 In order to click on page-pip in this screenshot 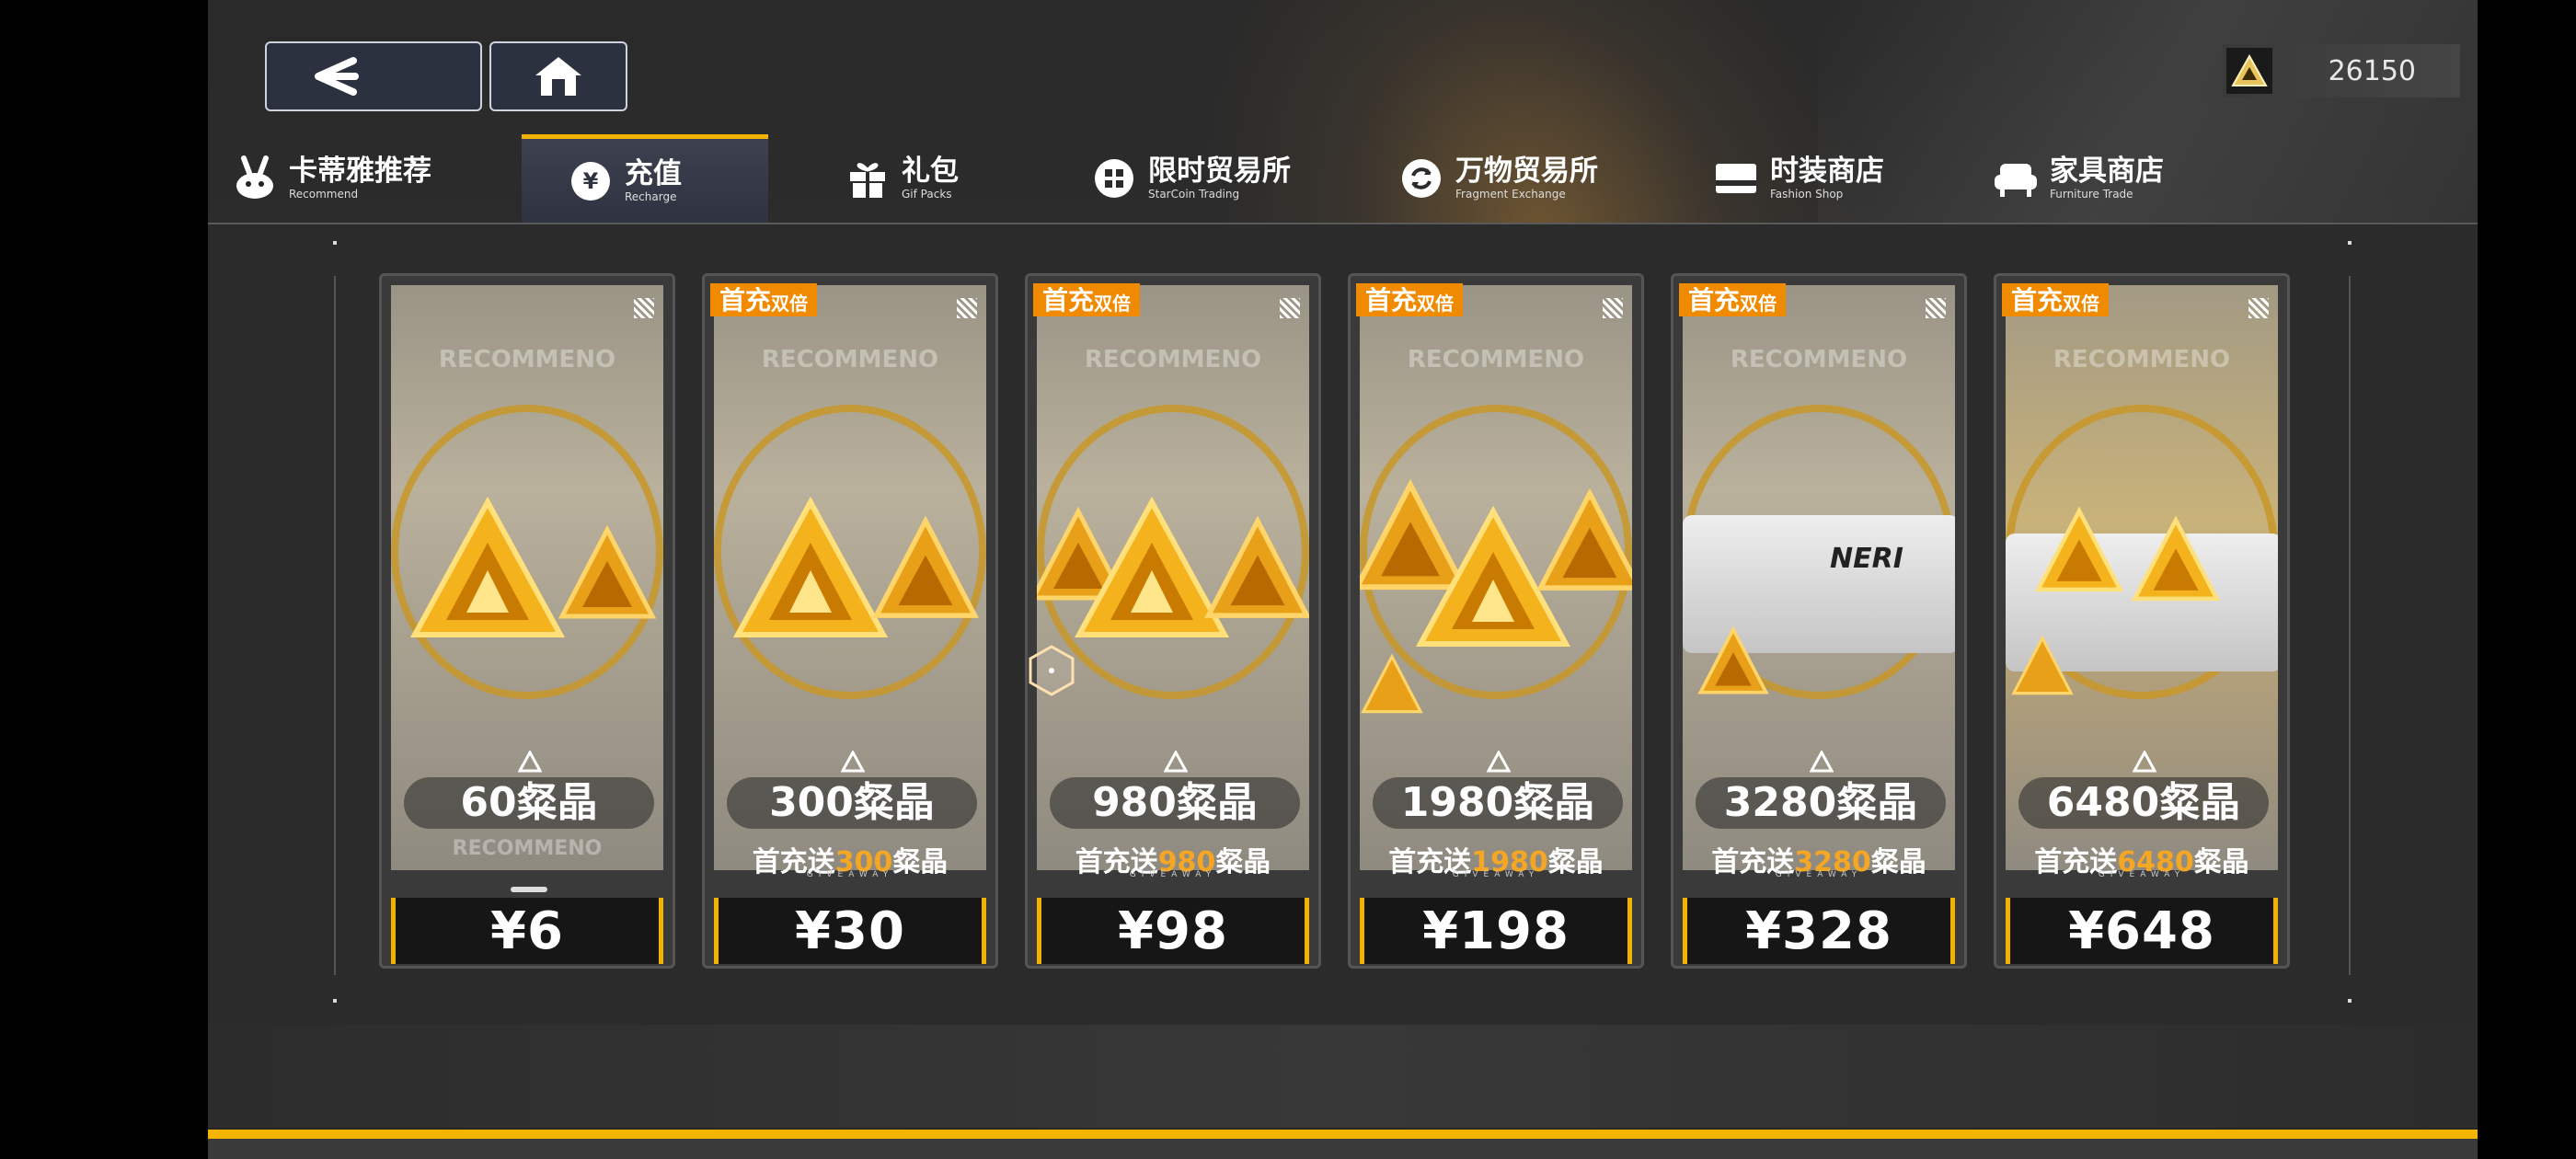, I will do `click(529, 889)`.